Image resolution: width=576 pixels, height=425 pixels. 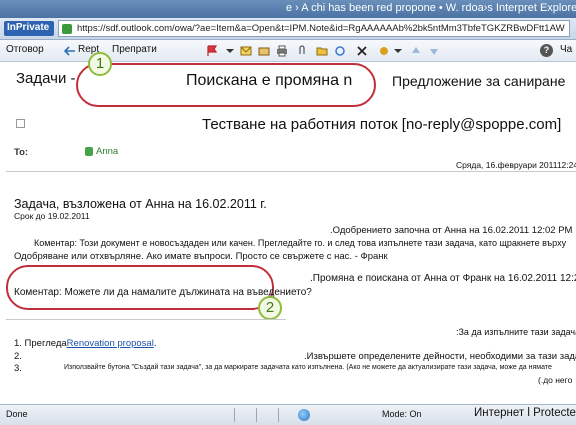 What do you see at coordinates (100, 64) in the screenshot?
I see `callout-number-1: 1` at bounding box center [100, 64].